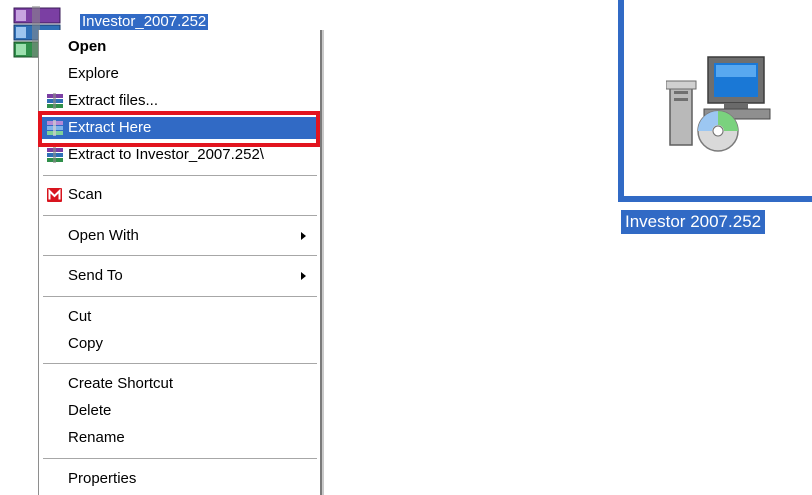  I want to click on menu-item-label: Create Shortcut, so click(121, 383).